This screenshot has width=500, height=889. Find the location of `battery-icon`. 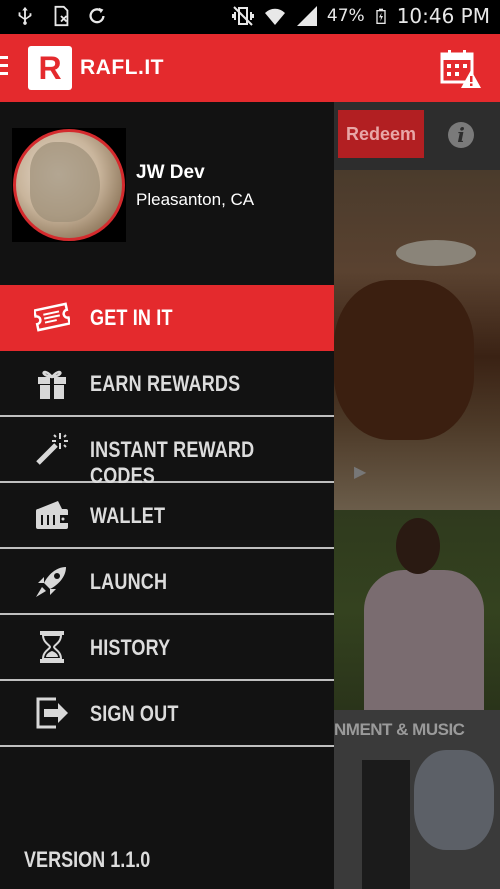

battery-icon is located at coordinates (381, 16).